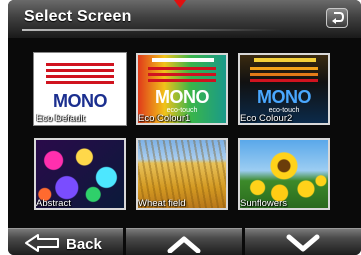  I want to click on chevron-down-icon, so click(303, 243).